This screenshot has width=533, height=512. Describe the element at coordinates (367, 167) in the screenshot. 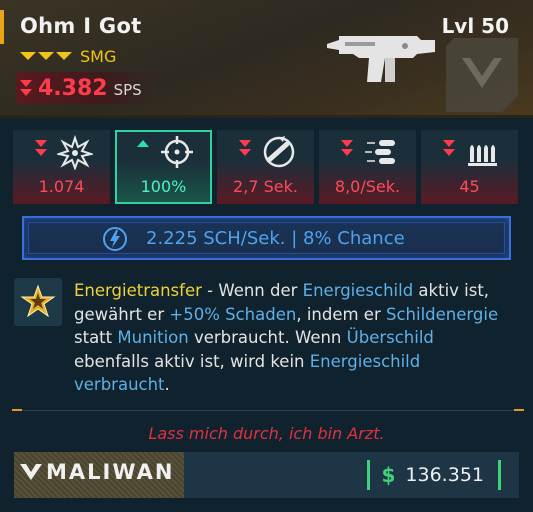

I see `stat-fire-rate: 8,0/Sek.` at that location.